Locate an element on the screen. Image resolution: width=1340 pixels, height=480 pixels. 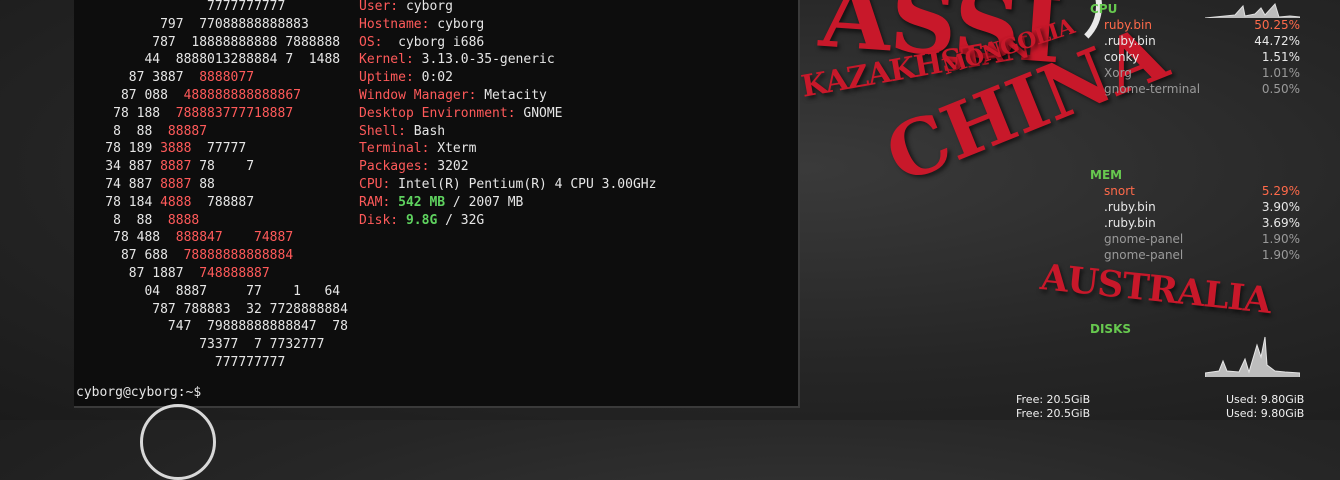
ascii-segment: 8 88 is located at coordinates (121, 131).